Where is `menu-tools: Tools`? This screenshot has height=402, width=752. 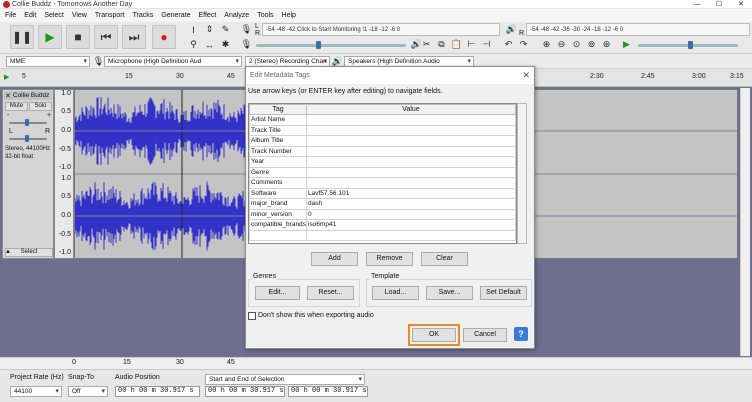 menu-tools: Tools is located at coordinates (265, 15).